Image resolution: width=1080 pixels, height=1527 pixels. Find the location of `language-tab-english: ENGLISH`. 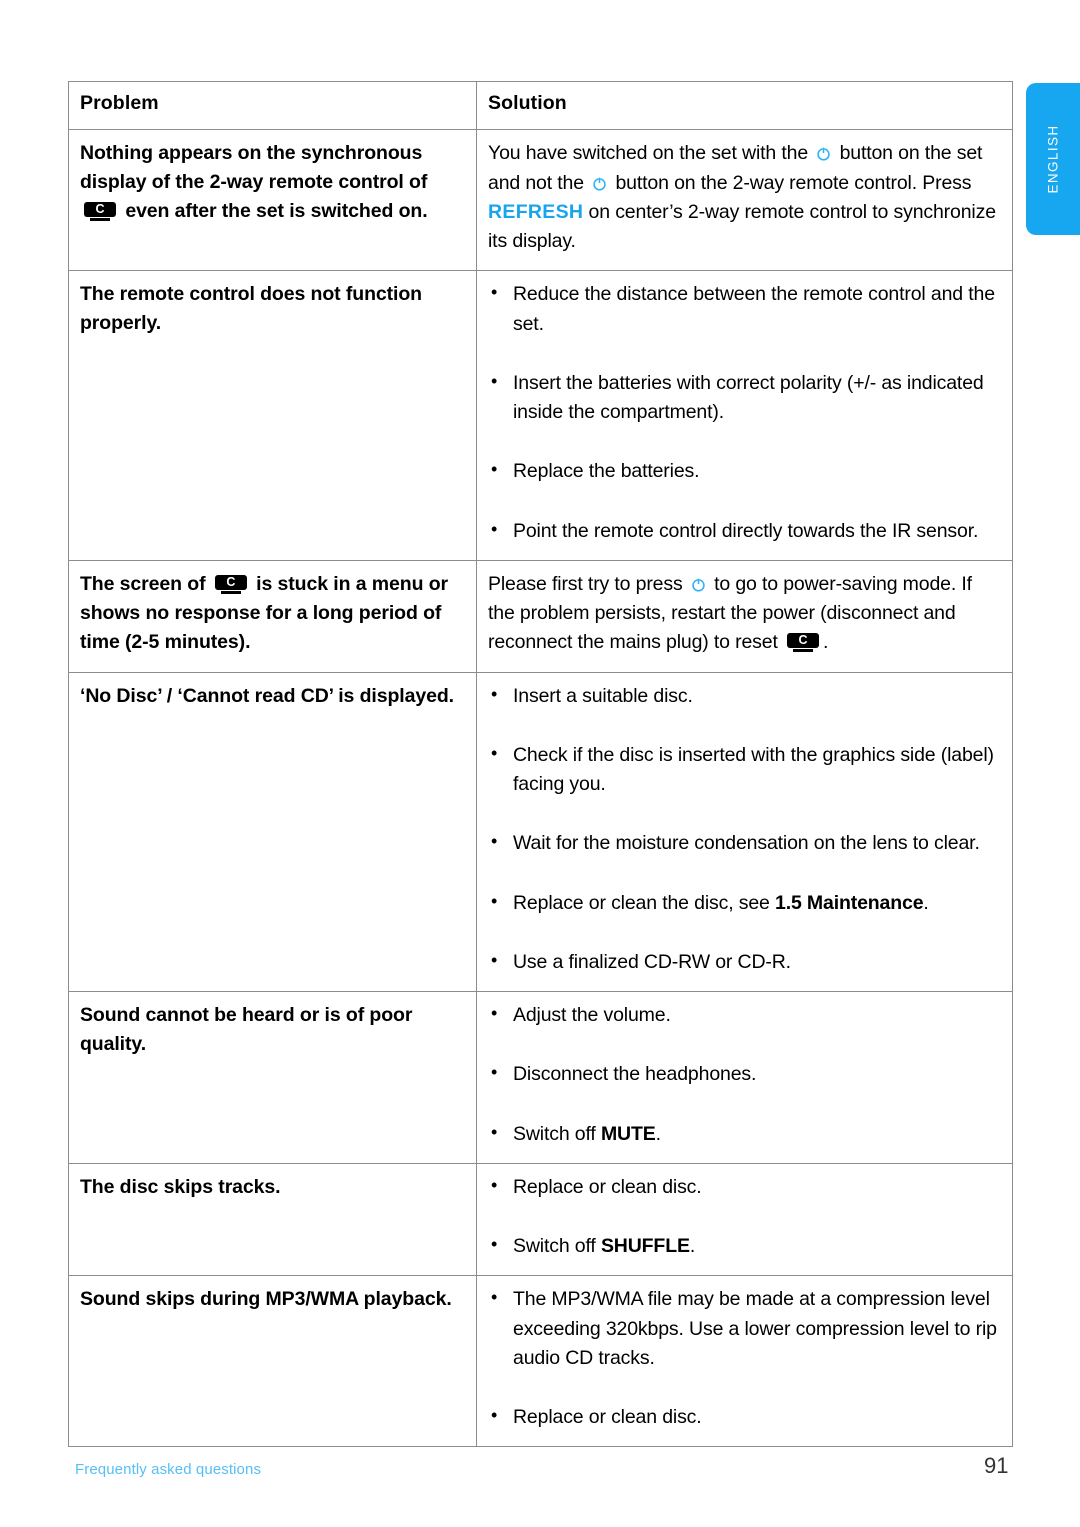

language-tab-english: ENGLISH is located at coordinates (1053, 159).